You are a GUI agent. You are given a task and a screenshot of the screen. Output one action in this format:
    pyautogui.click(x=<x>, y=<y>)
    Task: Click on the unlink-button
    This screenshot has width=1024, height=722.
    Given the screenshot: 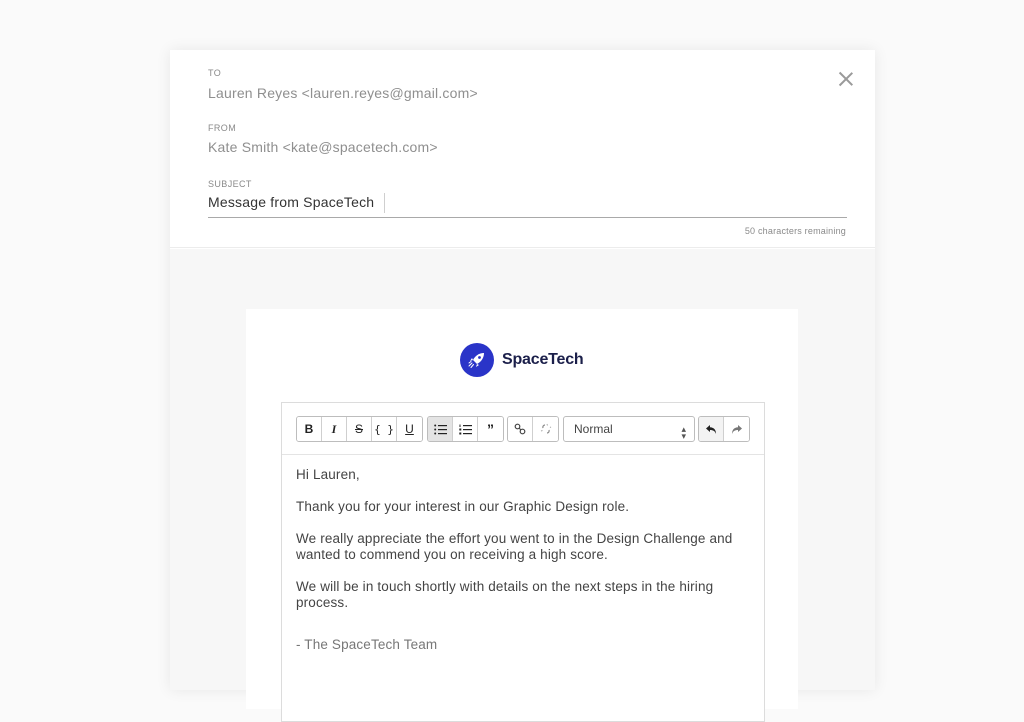 What is the action you would take?
    pyautogui.click(x=545, y=429)
    